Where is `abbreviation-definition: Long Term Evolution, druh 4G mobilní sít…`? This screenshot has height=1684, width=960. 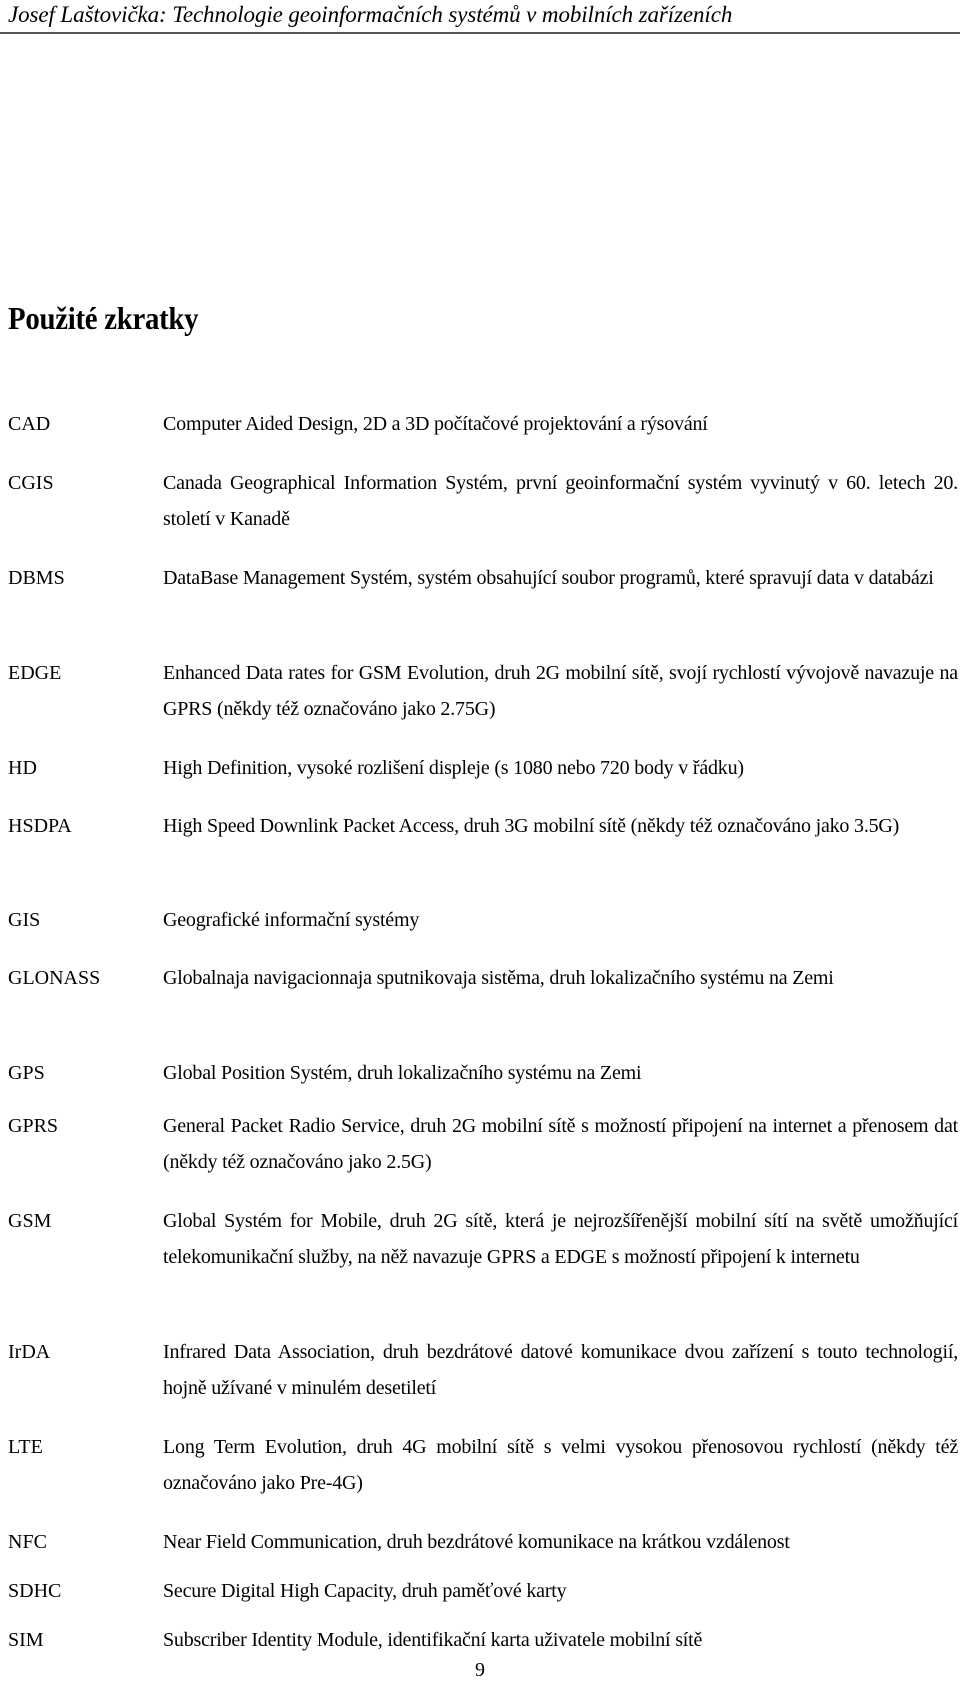
abbreviation-definition: Long Term Evolution, druh 4G mobilní sít… is located at coordinates (560, 1465).